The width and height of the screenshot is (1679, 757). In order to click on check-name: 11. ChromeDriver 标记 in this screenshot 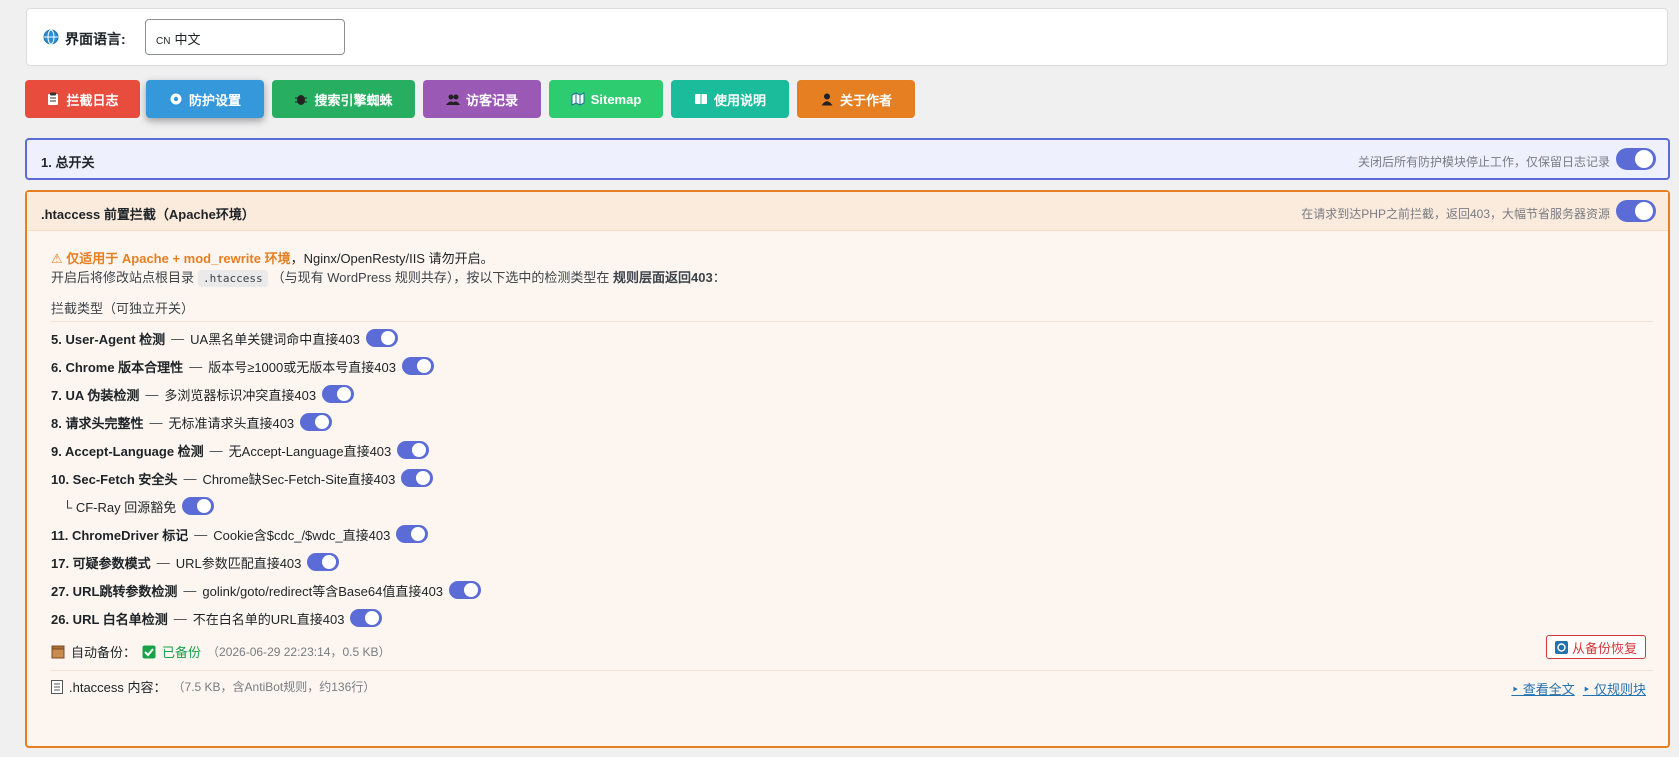, I will do `click(120, 535)`.